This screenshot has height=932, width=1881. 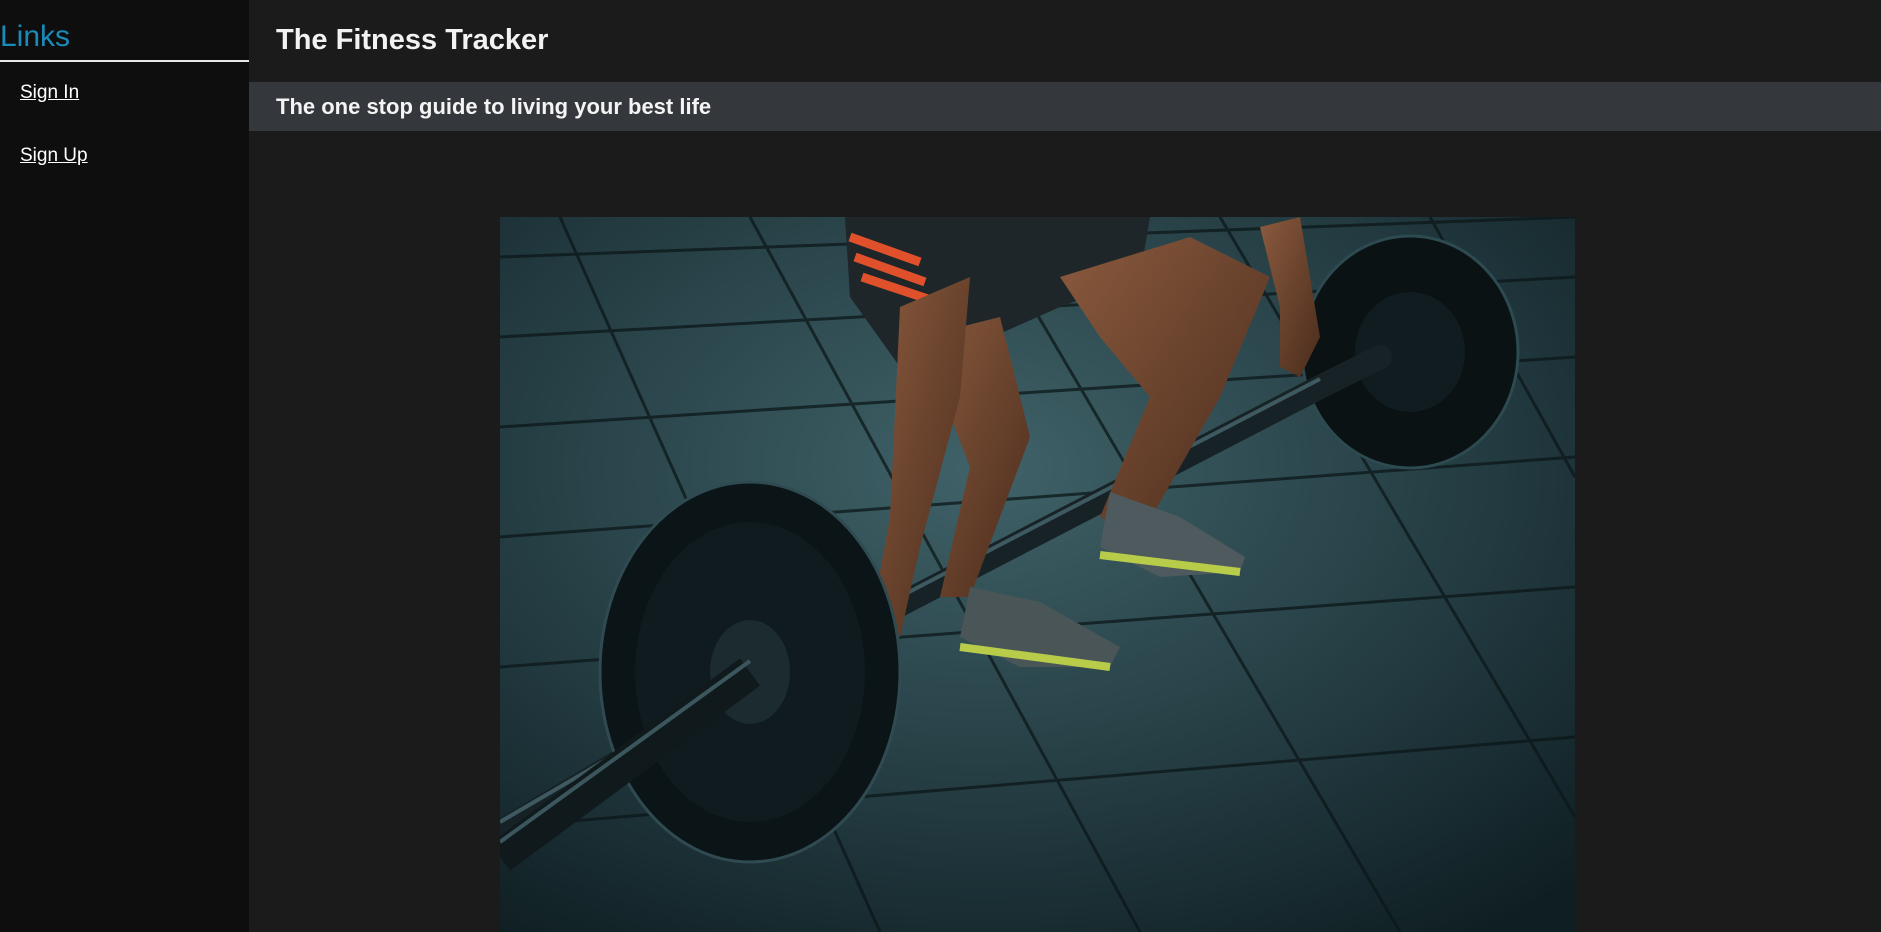 I want to click on sidebar-heading-text: Links, so click(x=35, y=36).